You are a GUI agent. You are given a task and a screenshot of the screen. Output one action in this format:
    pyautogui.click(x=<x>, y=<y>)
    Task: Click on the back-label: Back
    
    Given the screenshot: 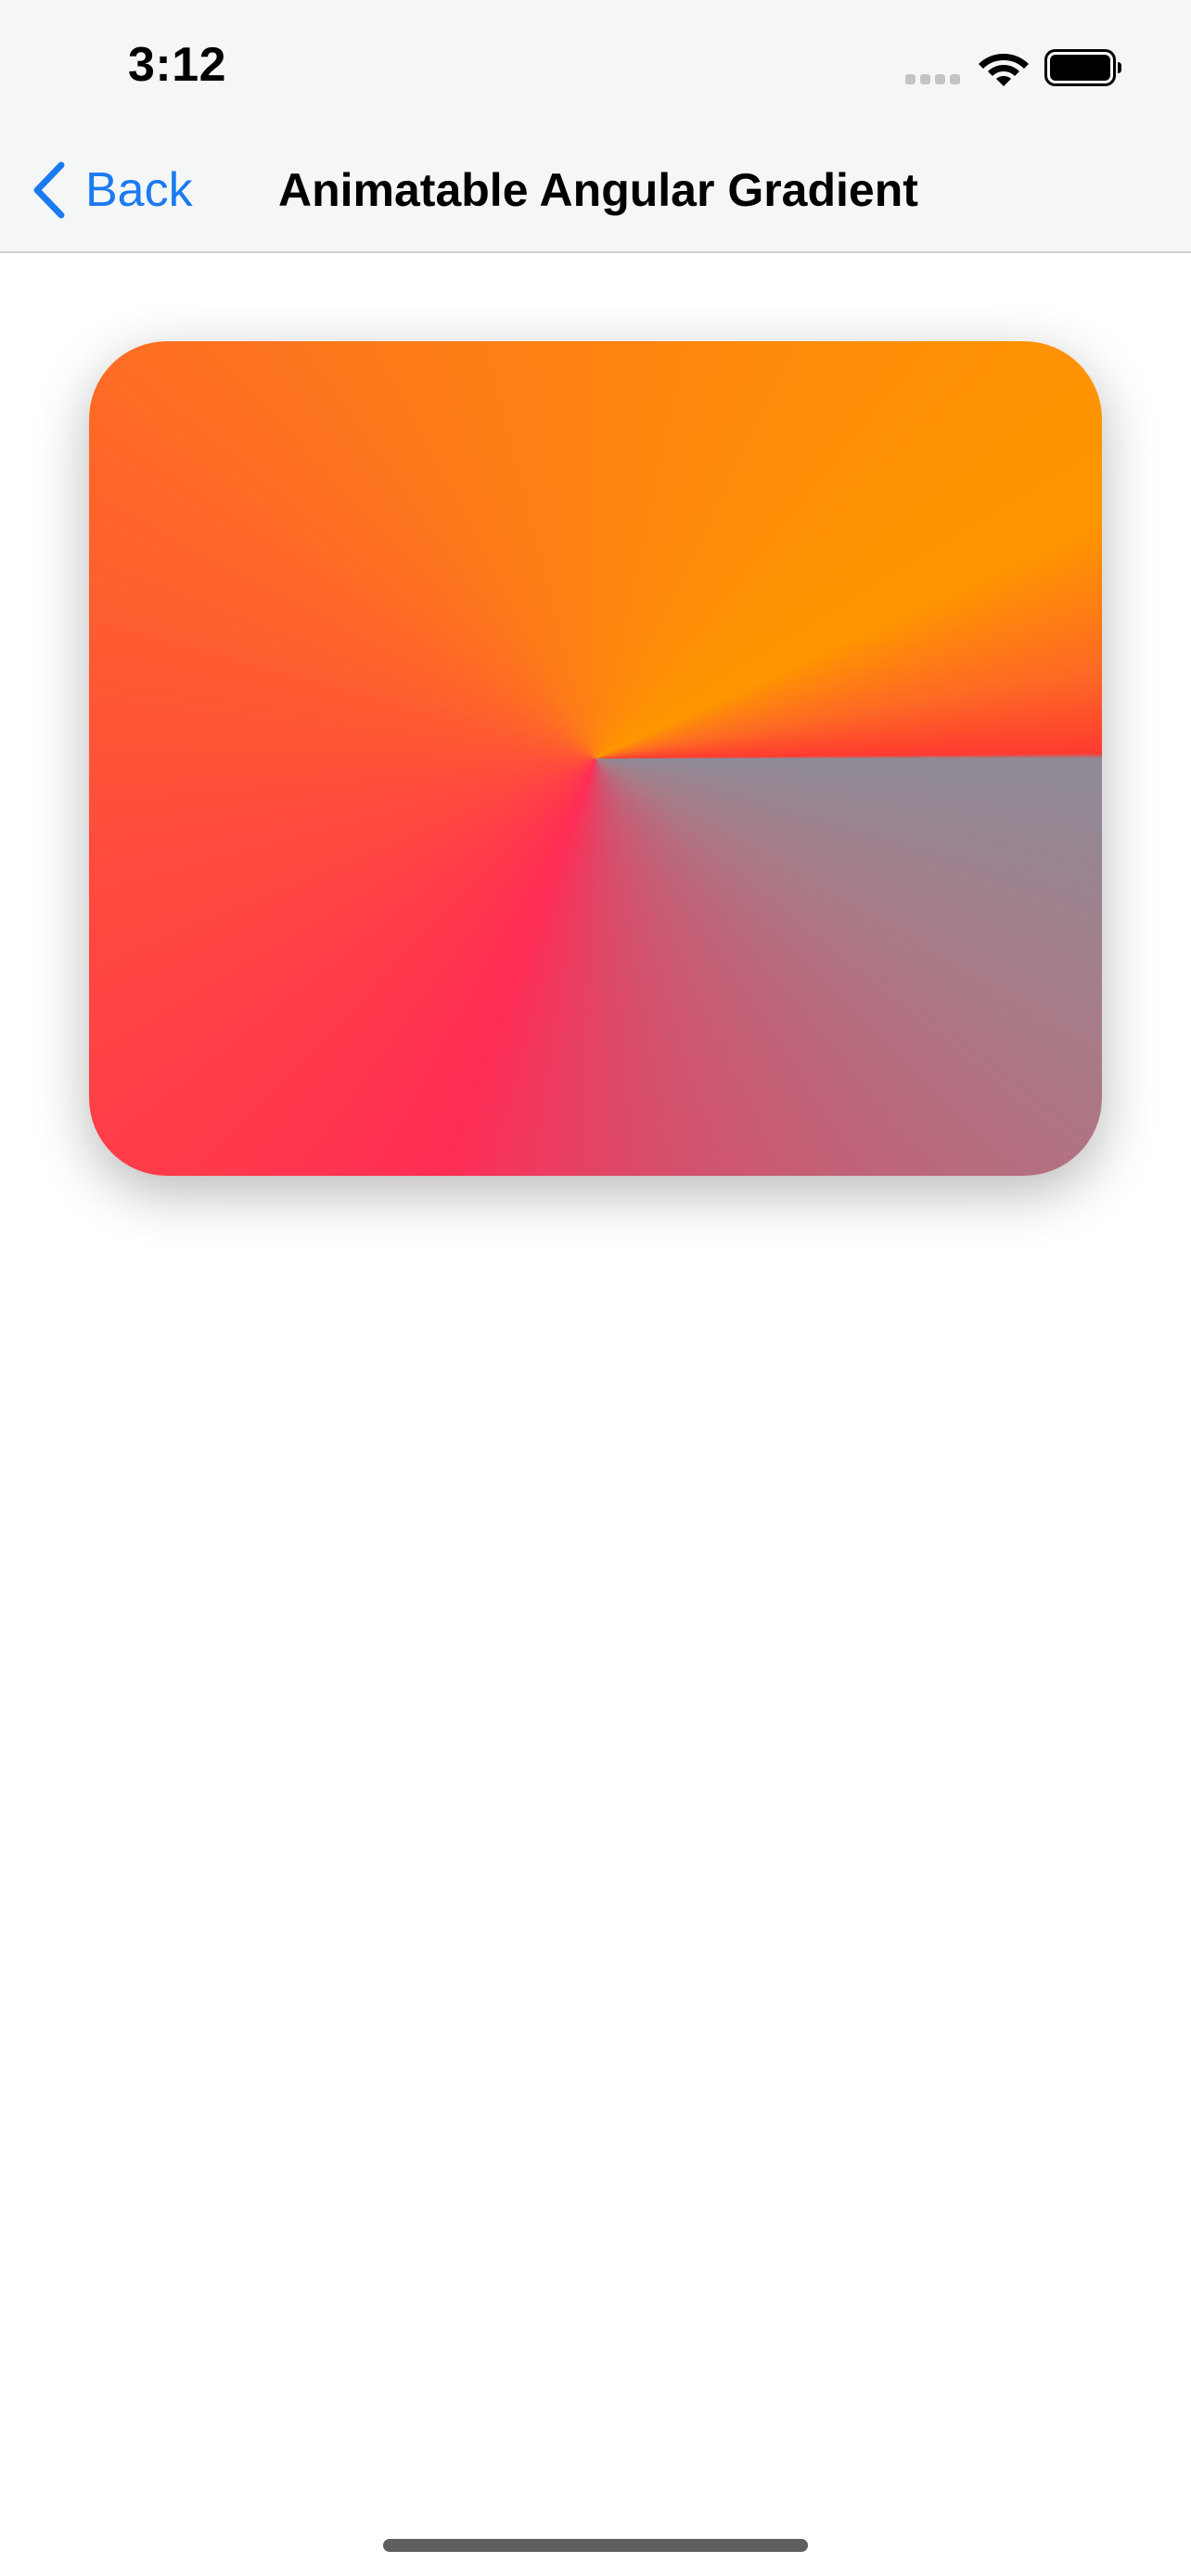 What is the action you would take?
    pyautogui.click(x=139, y=190)
    